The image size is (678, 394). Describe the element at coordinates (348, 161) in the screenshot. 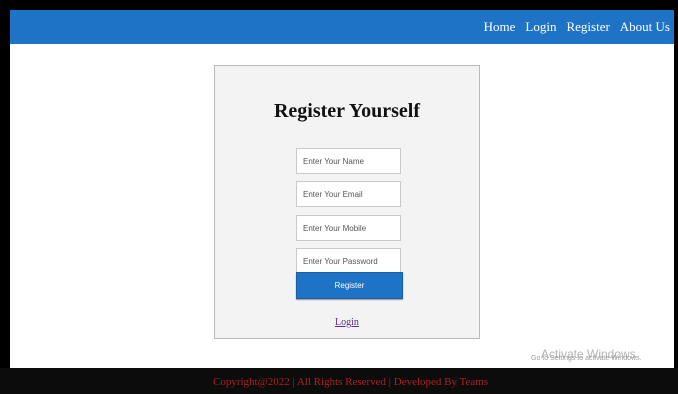

I see `name-input` at that location.